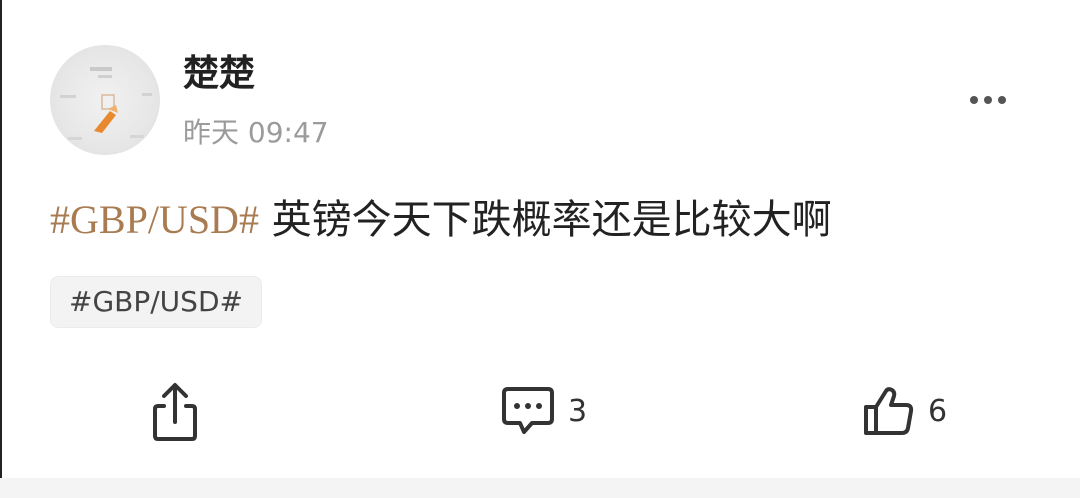 This screenshot has width=1080, height=498. What do you see at coordinates (528, 410) in the screenshot?
I see `comment-icon` at bounding box center [528, 410].